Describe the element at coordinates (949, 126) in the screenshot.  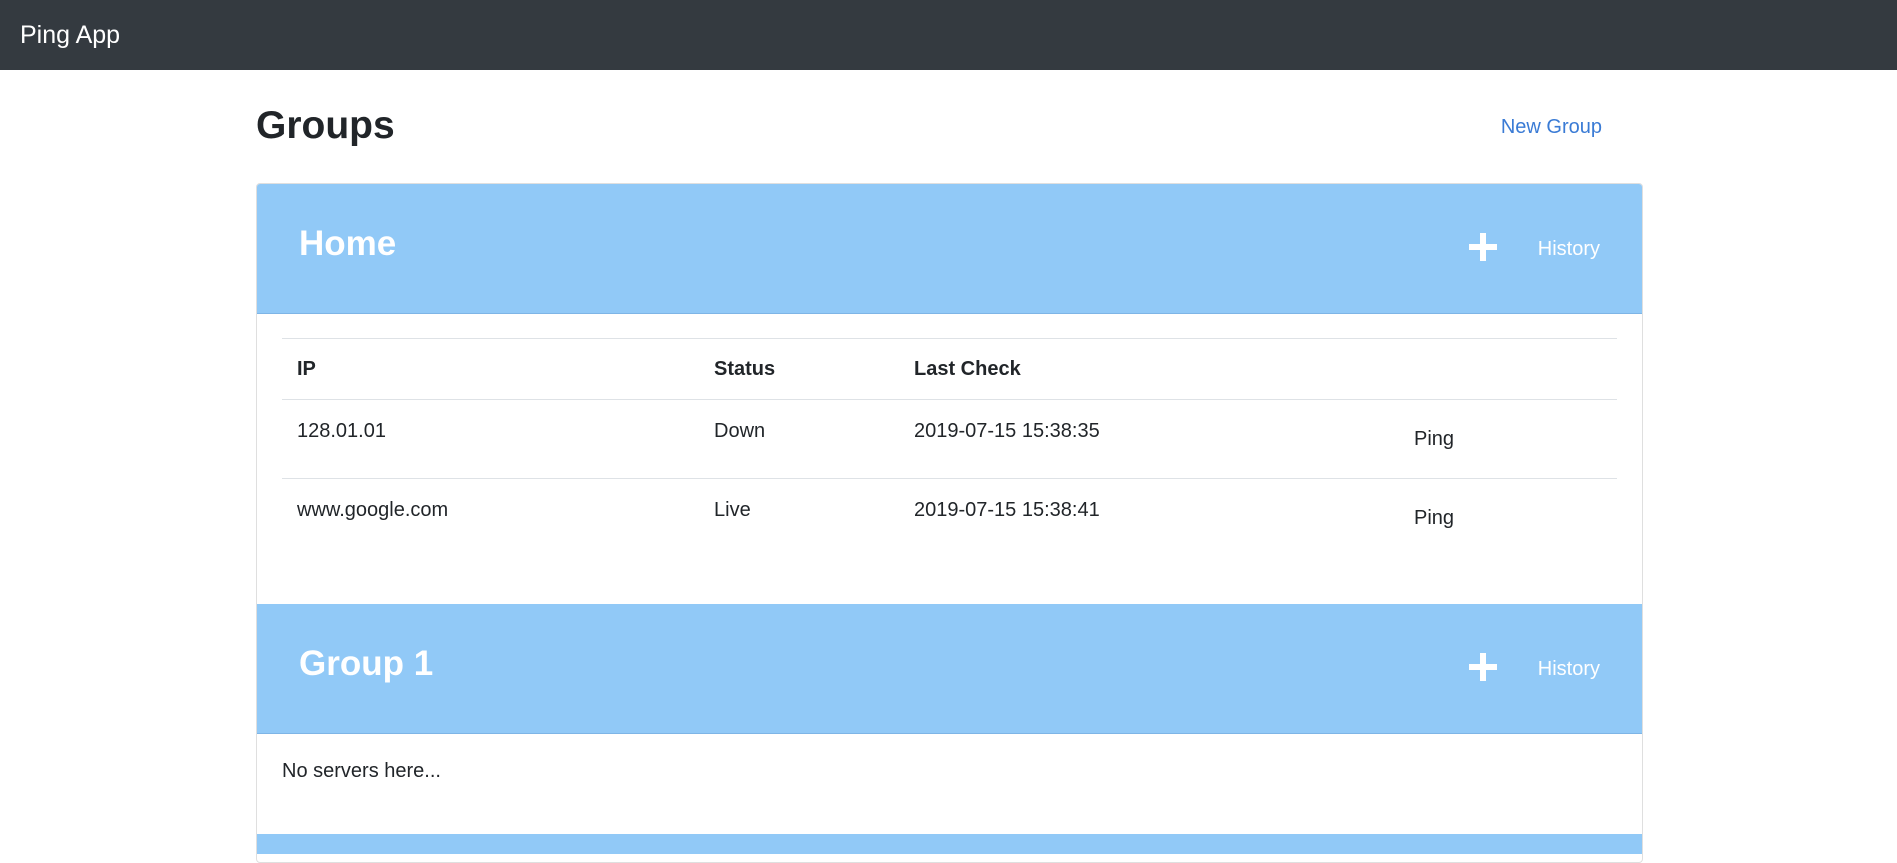
I see `page-header: Groups New Group` at that location.